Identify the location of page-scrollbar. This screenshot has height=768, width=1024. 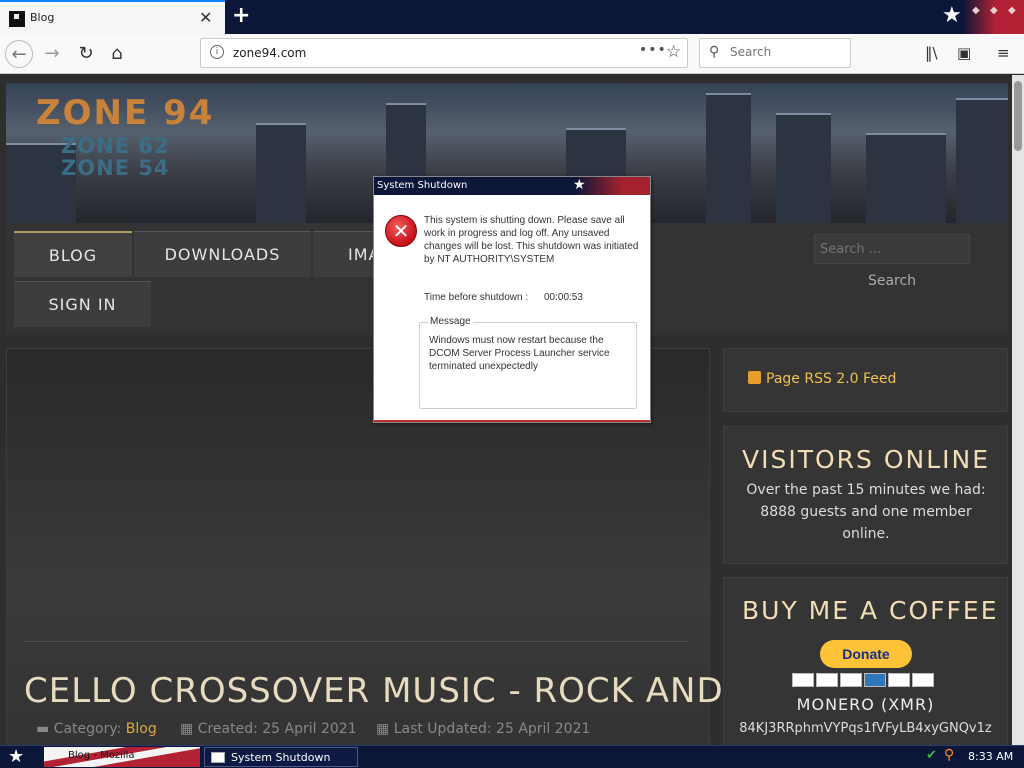
(1018, 410).